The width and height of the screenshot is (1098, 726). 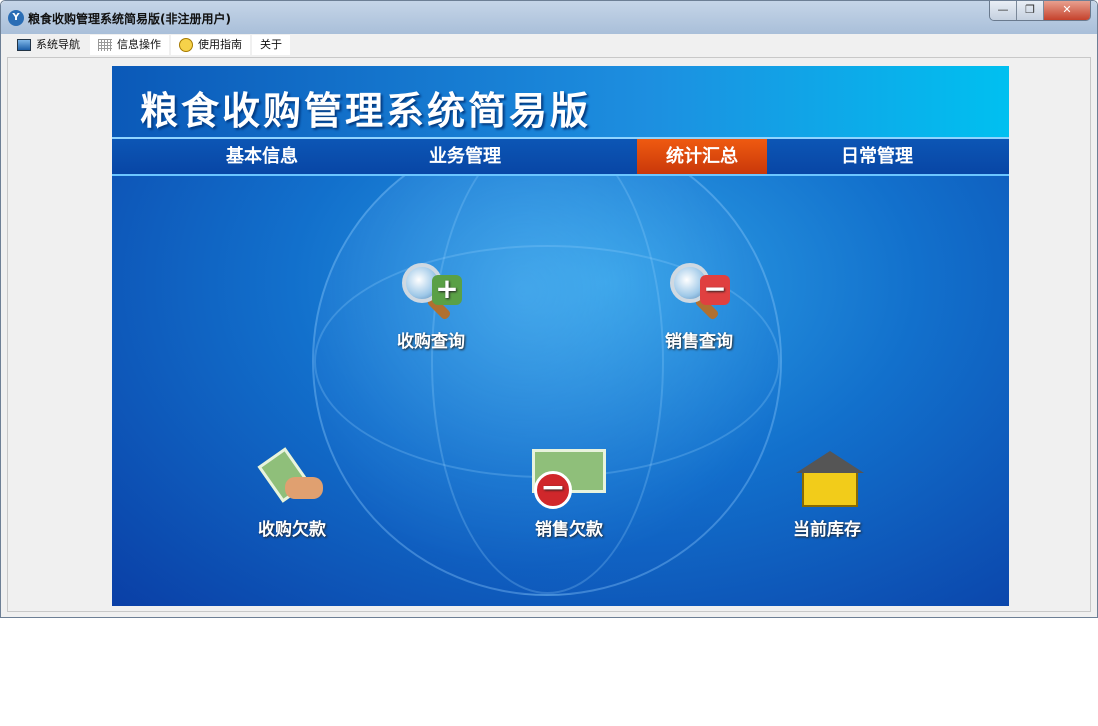 I want to click on tab-system-nav: 系统导航, so click(x=48, y=45).